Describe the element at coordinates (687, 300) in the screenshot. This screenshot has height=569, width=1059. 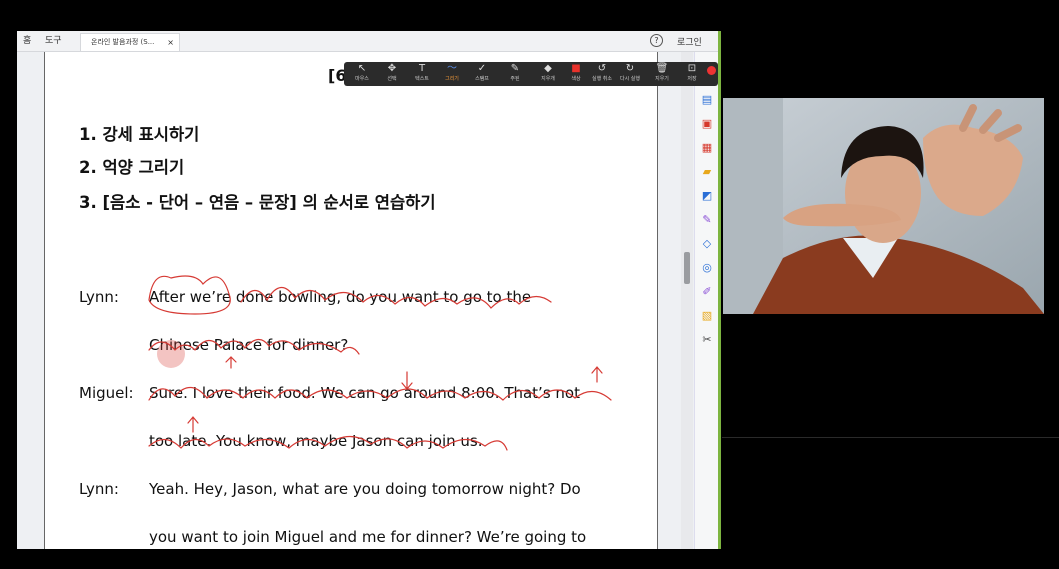
I see `vertical-scrollbar` at that location.